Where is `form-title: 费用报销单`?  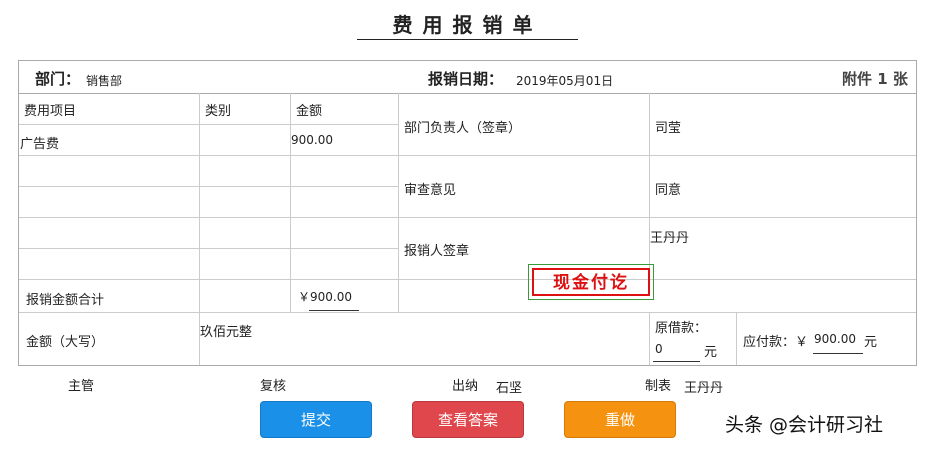
form-title: 费用报销单 is located at coordinates (467, 26).